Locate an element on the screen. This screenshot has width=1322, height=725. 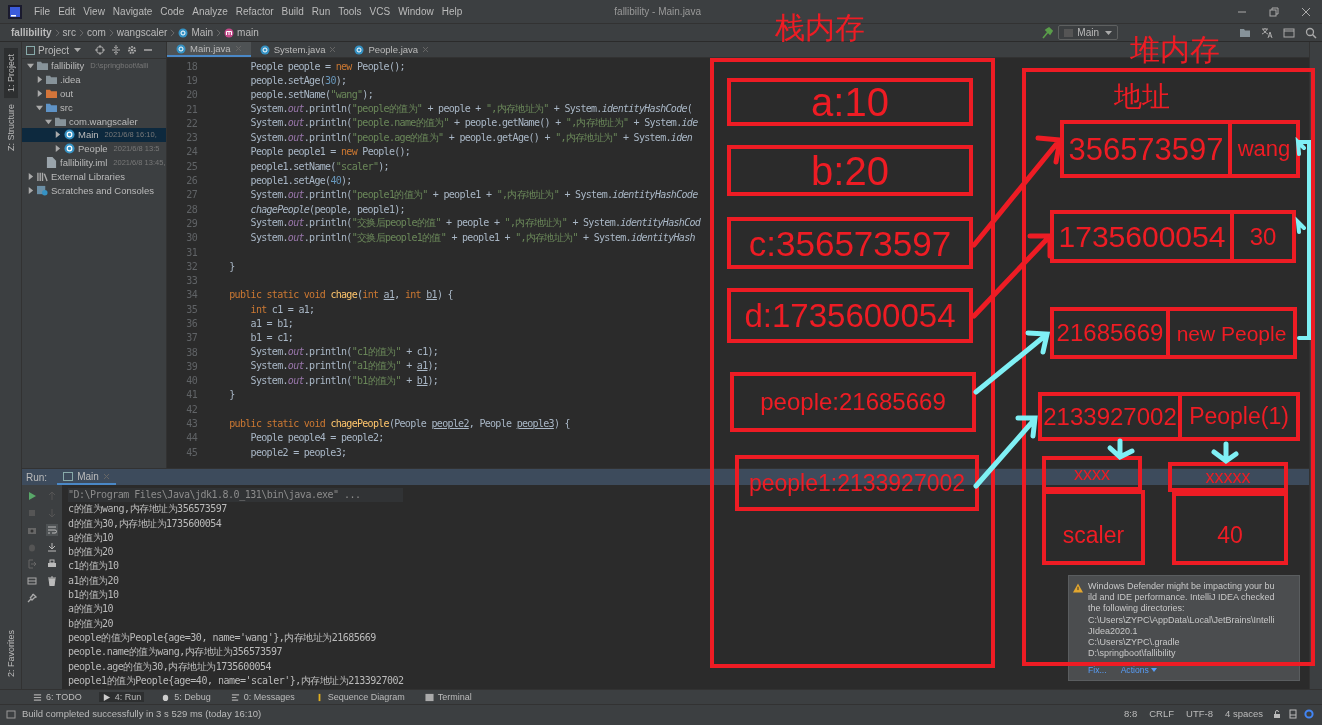
breadcrumb: src is located at coordinates (69, 32).